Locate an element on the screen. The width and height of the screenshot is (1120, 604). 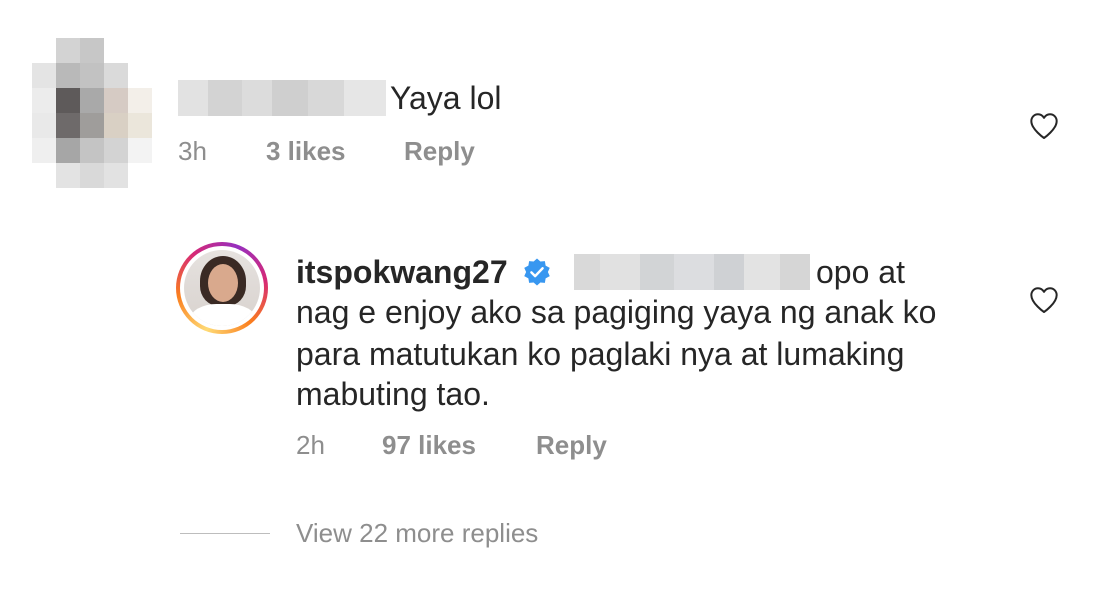
comment-likes: 97 likes is located at coordinates (429, 445).